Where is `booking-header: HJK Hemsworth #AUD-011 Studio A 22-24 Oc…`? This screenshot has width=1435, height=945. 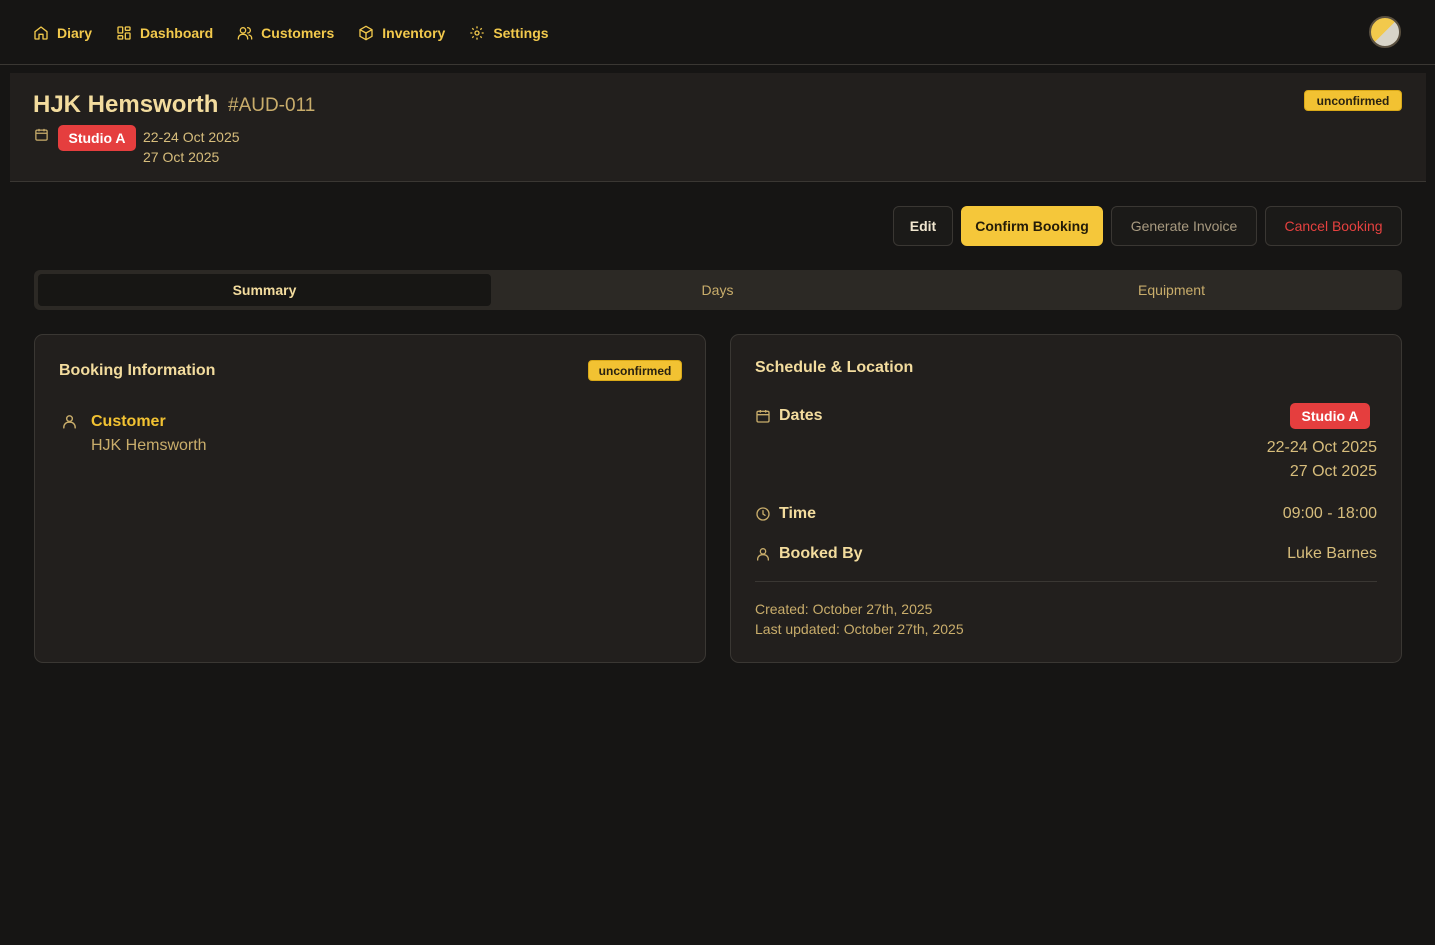 booking-header: HJK Hemsworth #AUD-011 Studio A 22-24 Oc… is located at coordinates (718, 127).